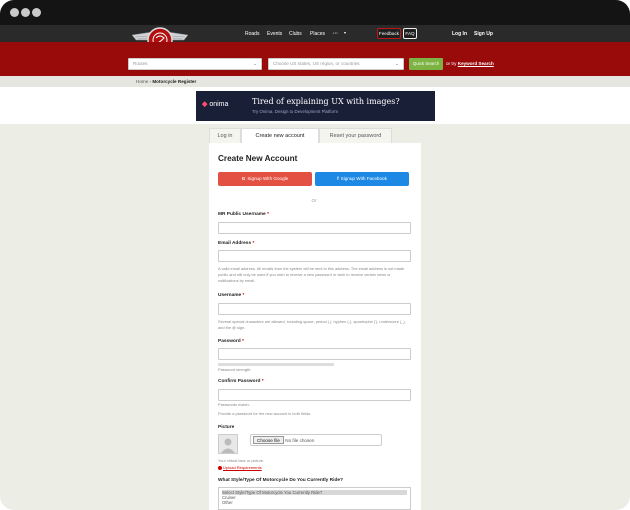 The image size is (630, 510). What do you see at coordinates (476, 63) in the screenshot?
I see `keyword-search-link: Keyword Search` at bounding box center [476, 63].